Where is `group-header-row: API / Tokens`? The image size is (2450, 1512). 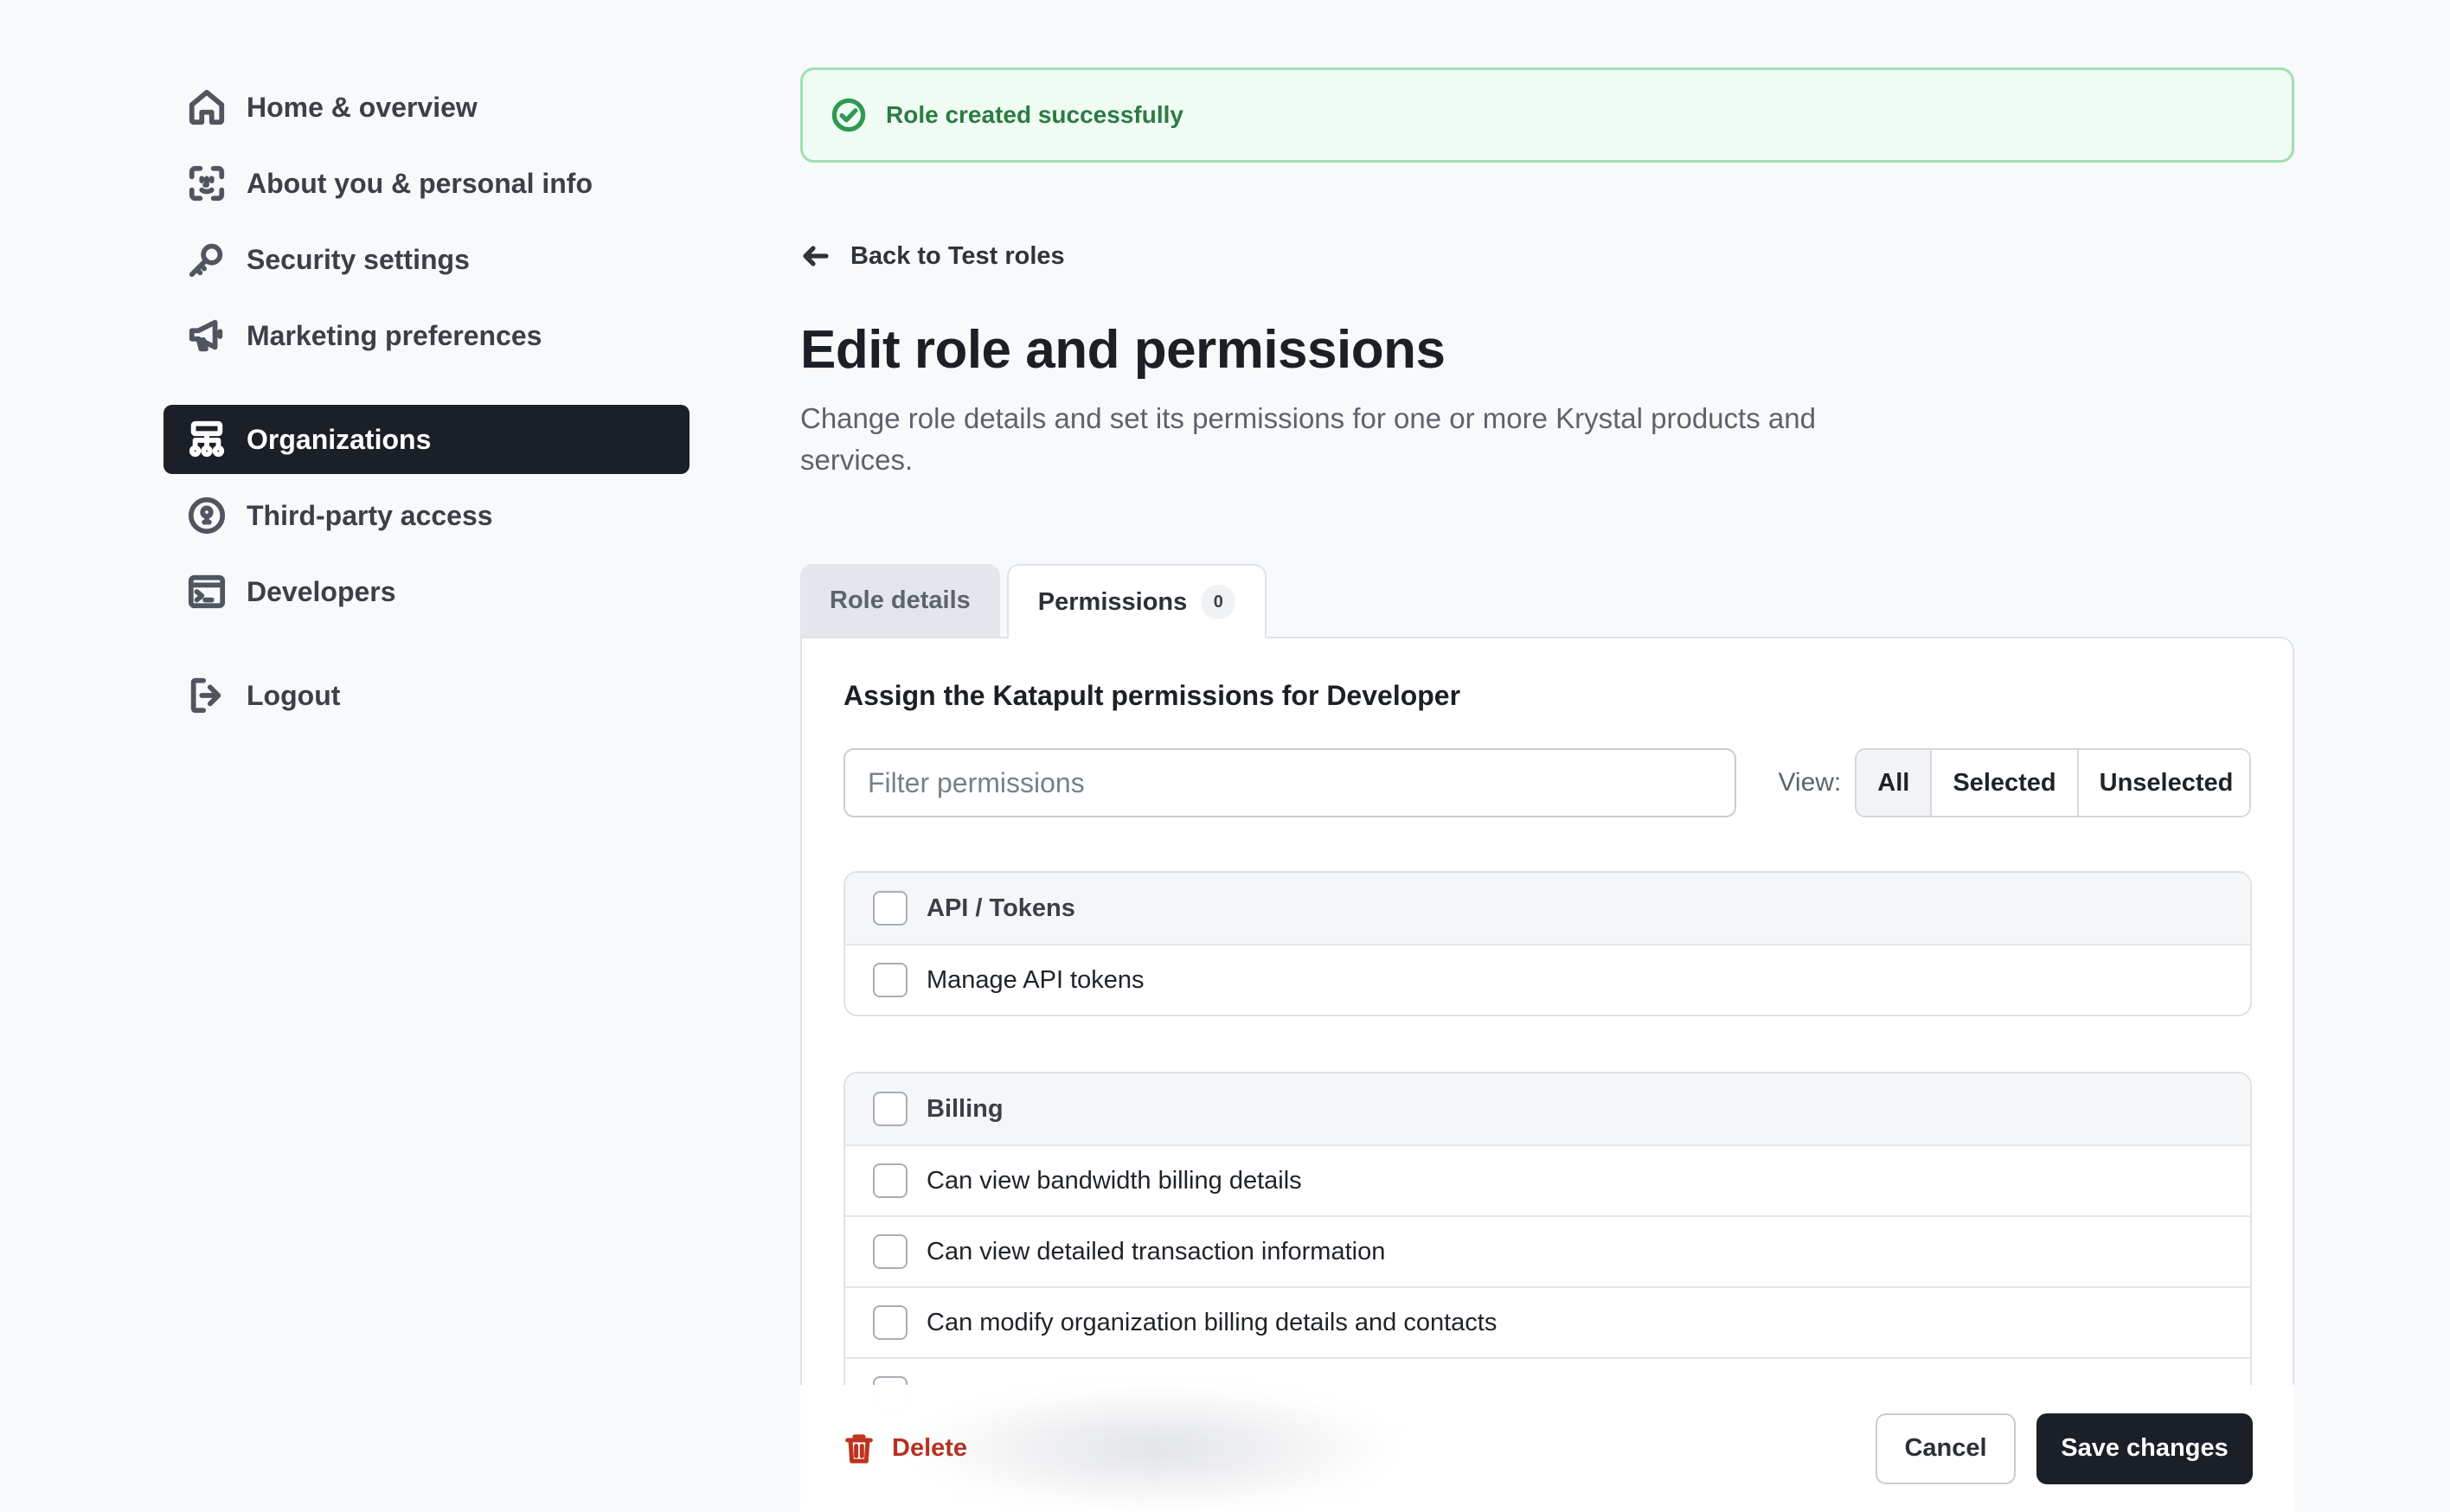 group-header-row: API / Tokens is located at coordinates (1547, 908).